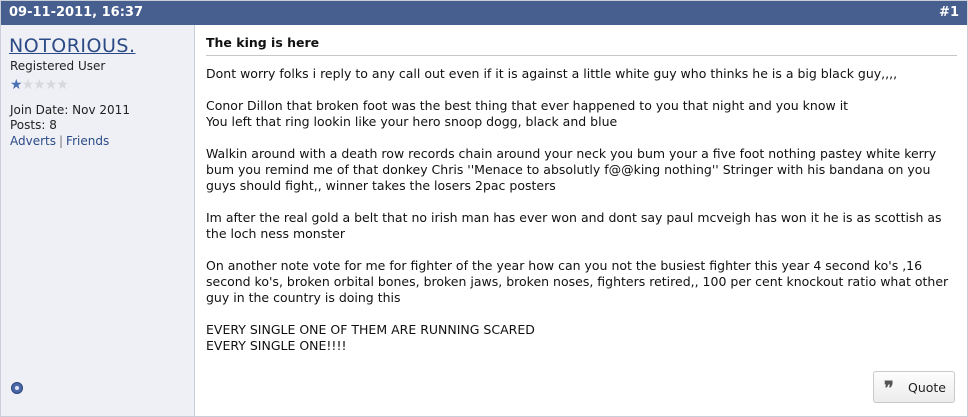 The height and width of the screenshot is (417, 968). What do you see at coordinates (76, 12) in the screenshot?
I see `post-date: 09-11-2011, 16:37` at bounding box center [76, 12].